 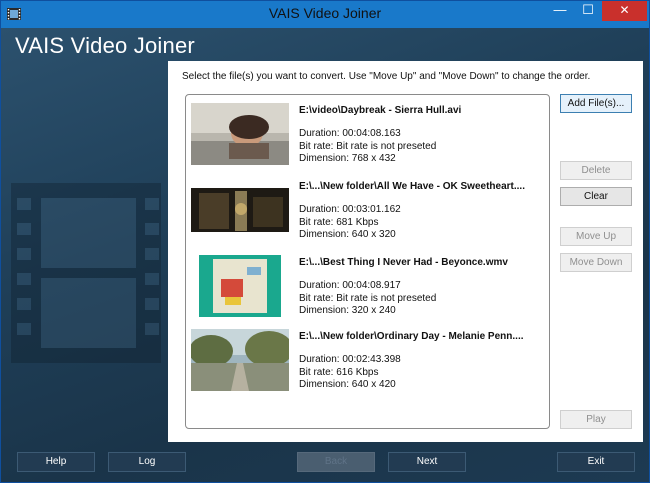 I want to click on file-dimension: Dimension: 768 x 432, so click(x=347, y=158).